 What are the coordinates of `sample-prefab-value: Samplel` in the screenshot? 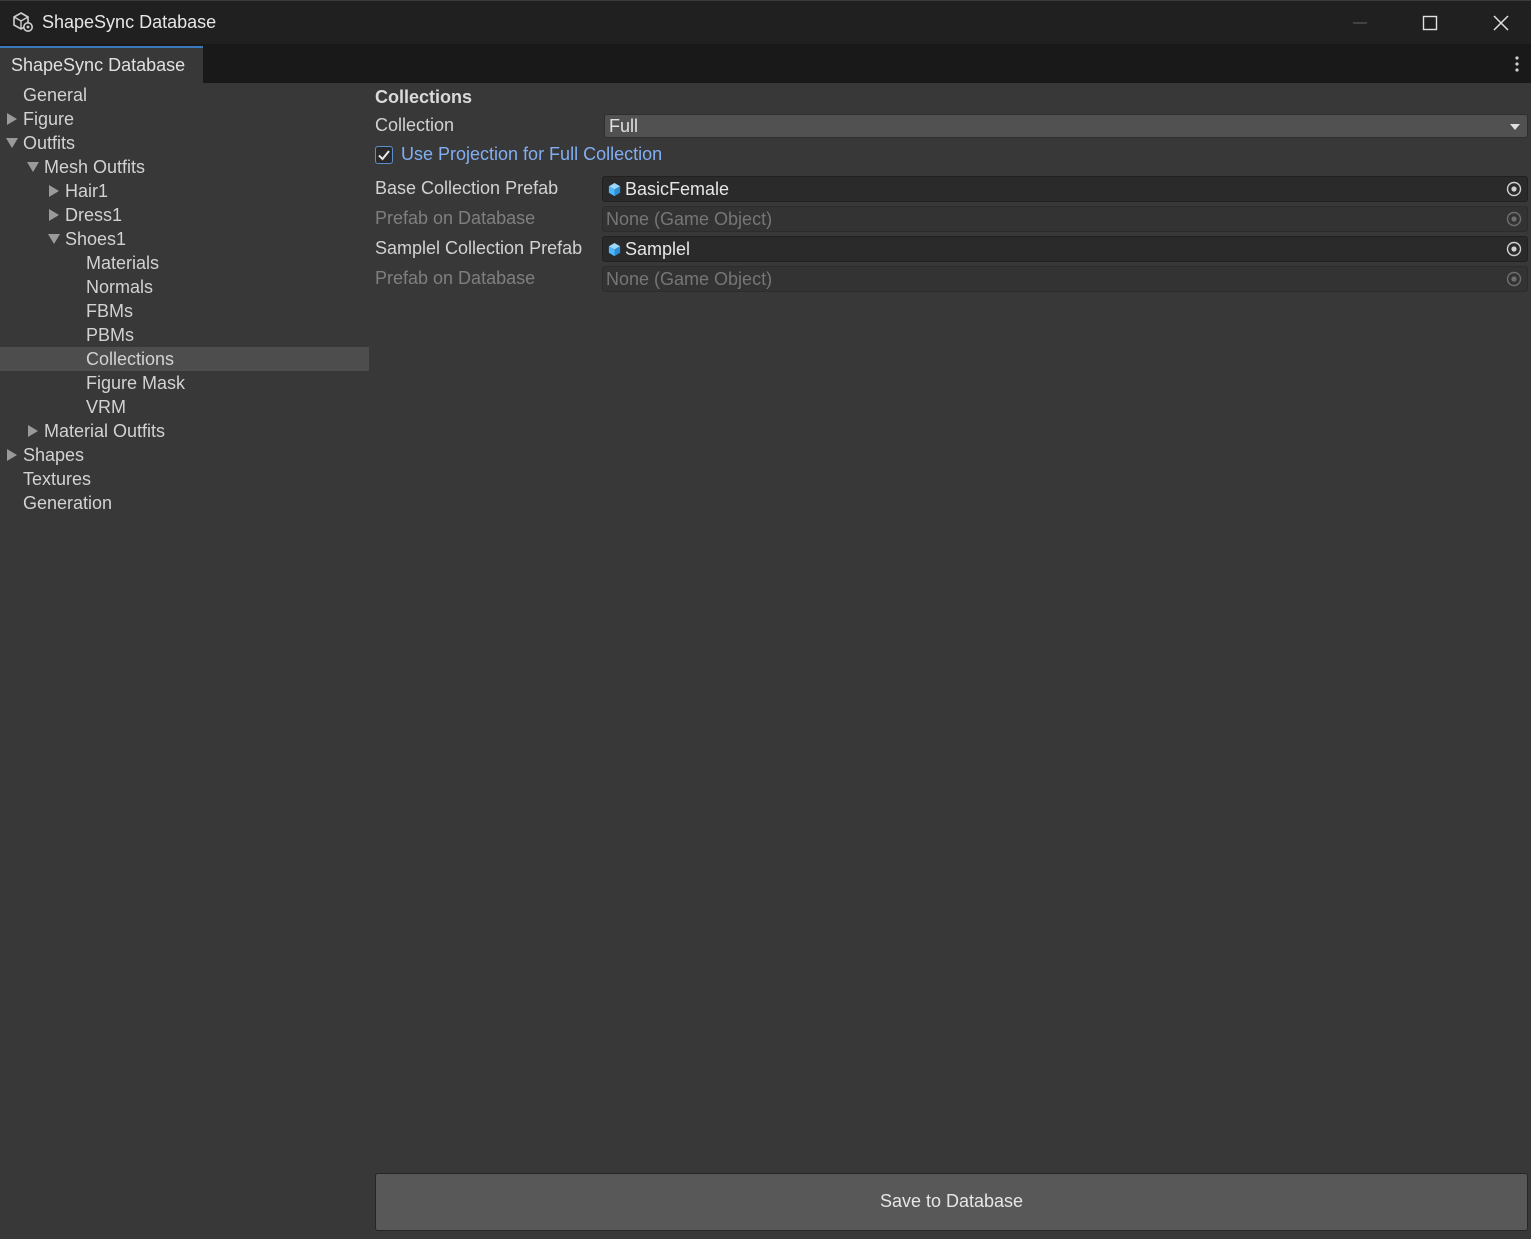 It's located at (658, 249).